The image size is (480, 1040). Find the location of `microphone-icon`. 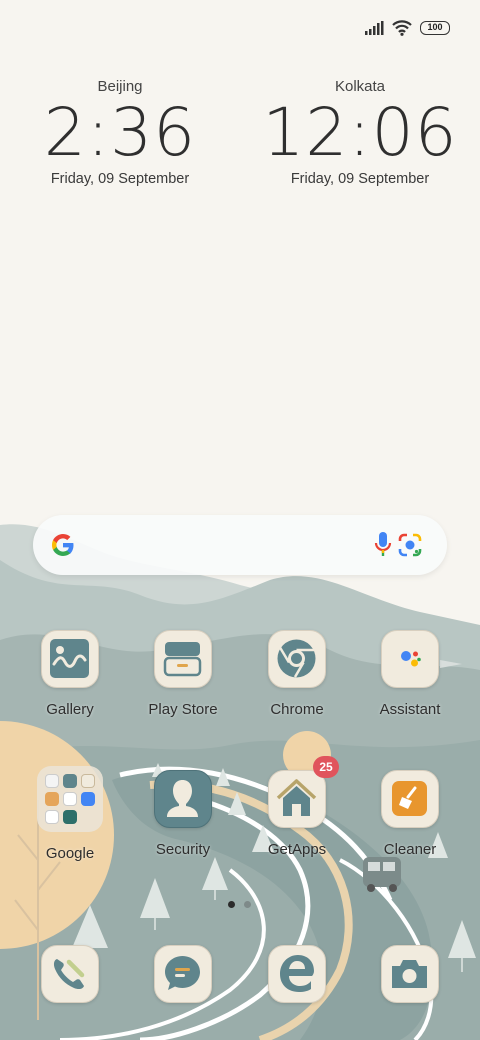

microphone-icon is located at coordinates (383, 545).